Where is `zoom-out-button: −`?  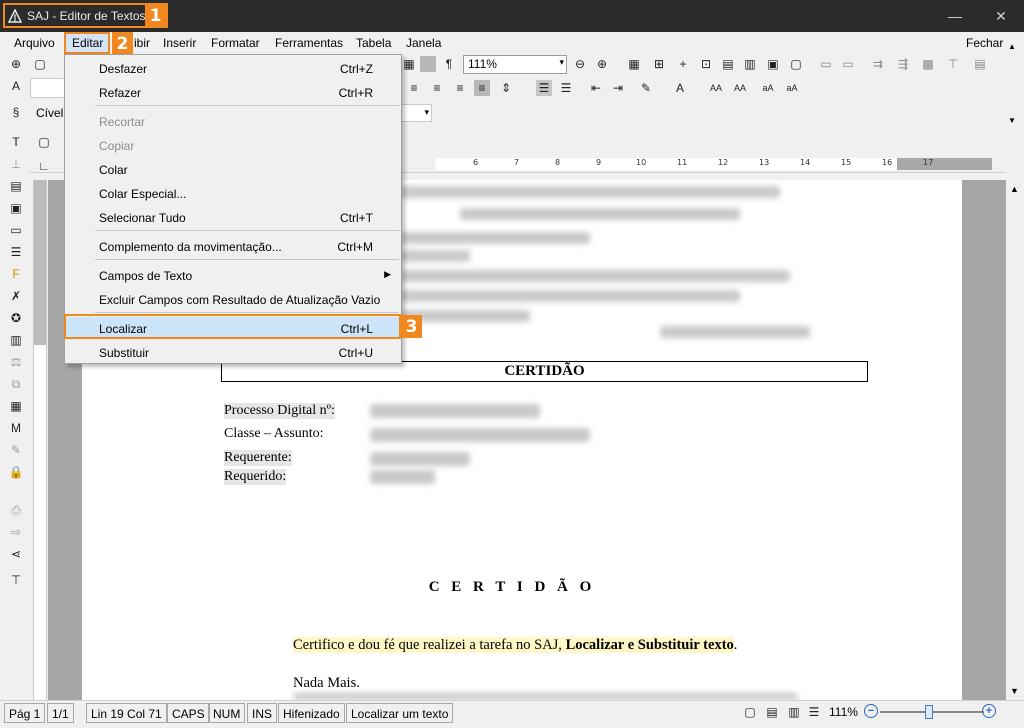
zoom-out-button: − is located at coordinates (871, 711).